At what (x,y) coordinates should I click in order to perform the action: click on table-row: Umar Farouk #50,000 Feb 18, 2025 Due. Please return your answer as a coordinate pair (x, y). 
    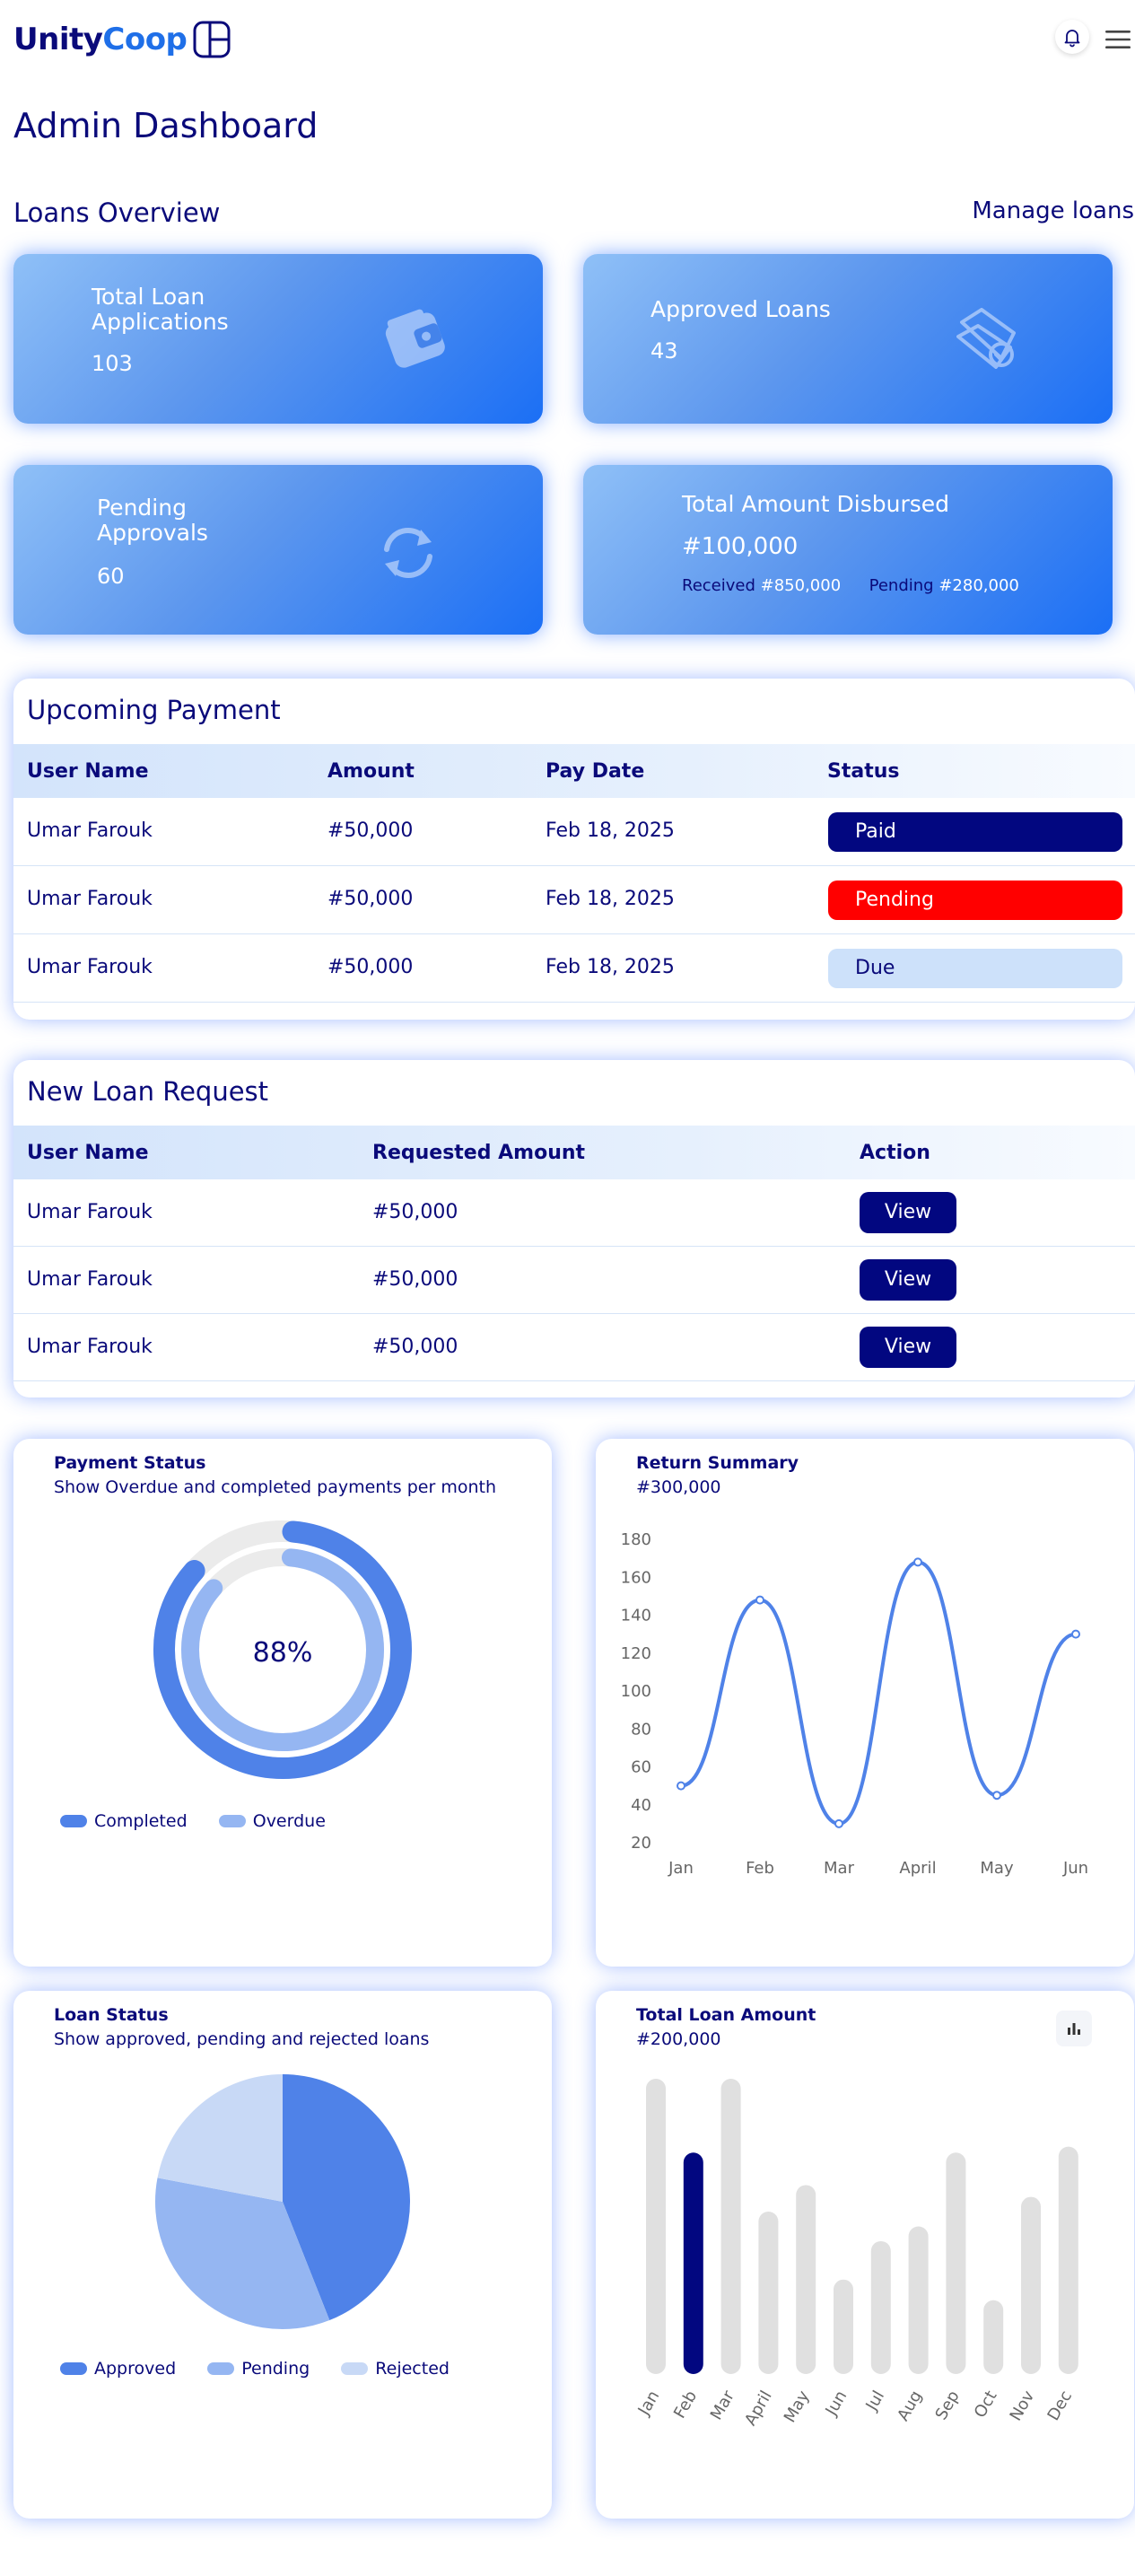
    Looking at the image, I should click on (574, 968).